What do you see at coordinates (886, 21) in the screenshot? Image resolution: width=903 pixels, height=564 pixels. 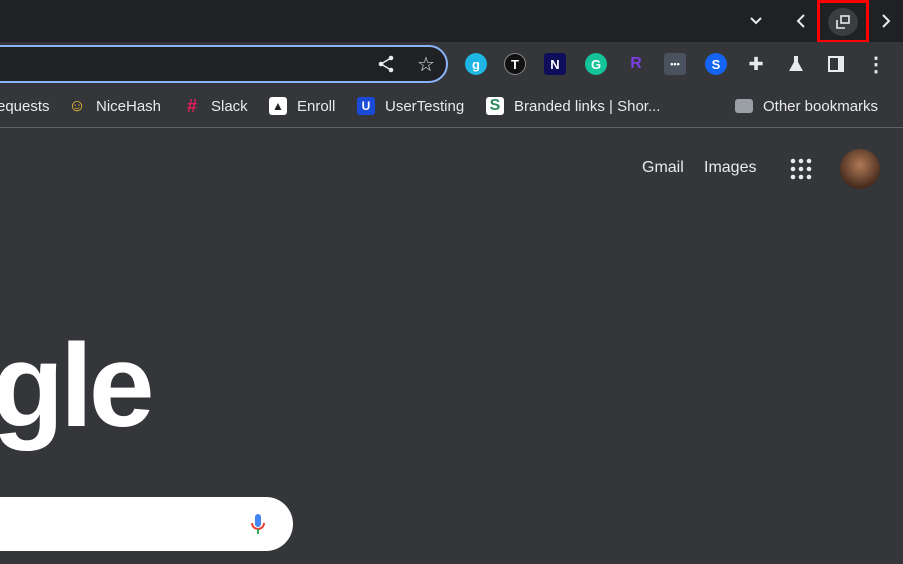 I see `scroll-tabs-right-icon` at bounding box center [886, 21].